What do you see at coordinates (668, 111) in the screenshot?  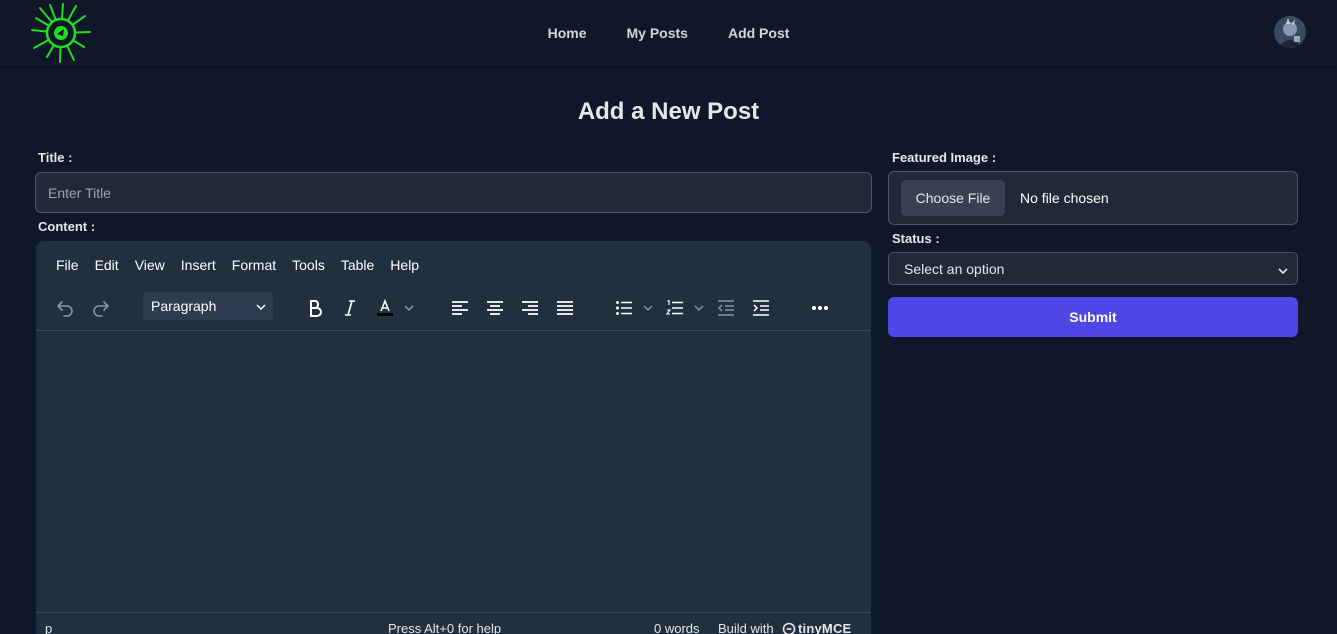 I see `page-title: Add a New Post` at bounding box center [668, 111].